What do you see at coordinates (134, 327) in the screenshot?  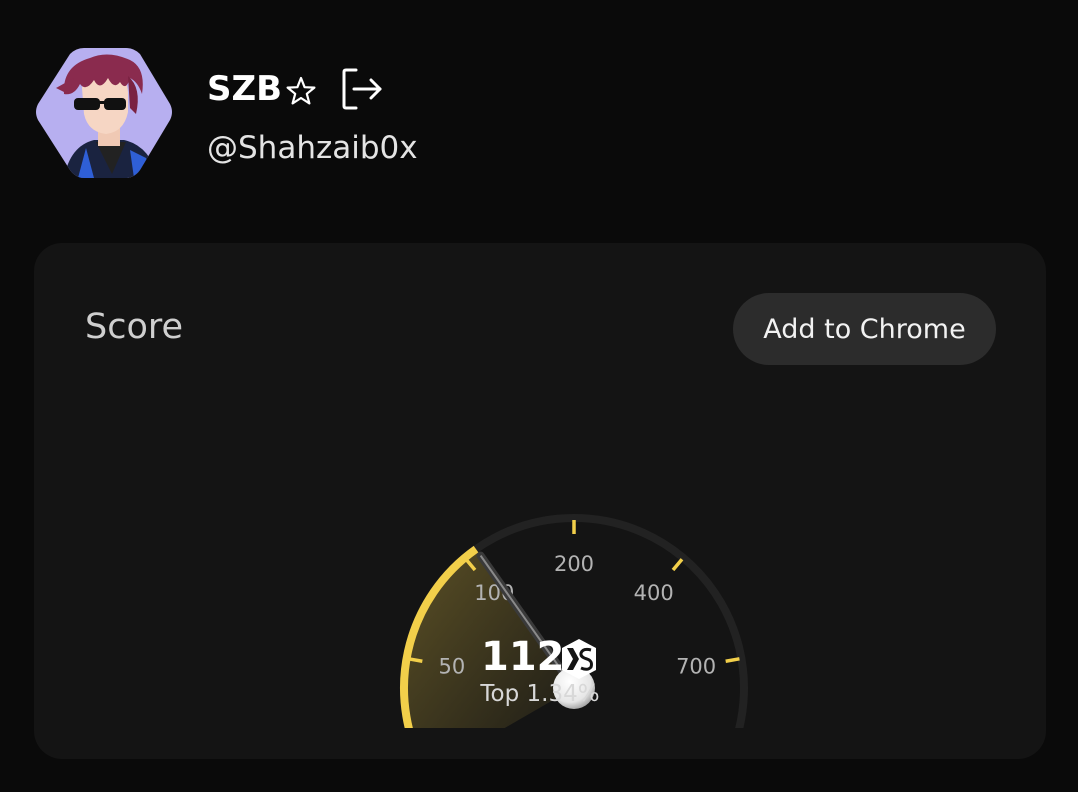 I see `score-title: Score` at bounding box center [134, 327].